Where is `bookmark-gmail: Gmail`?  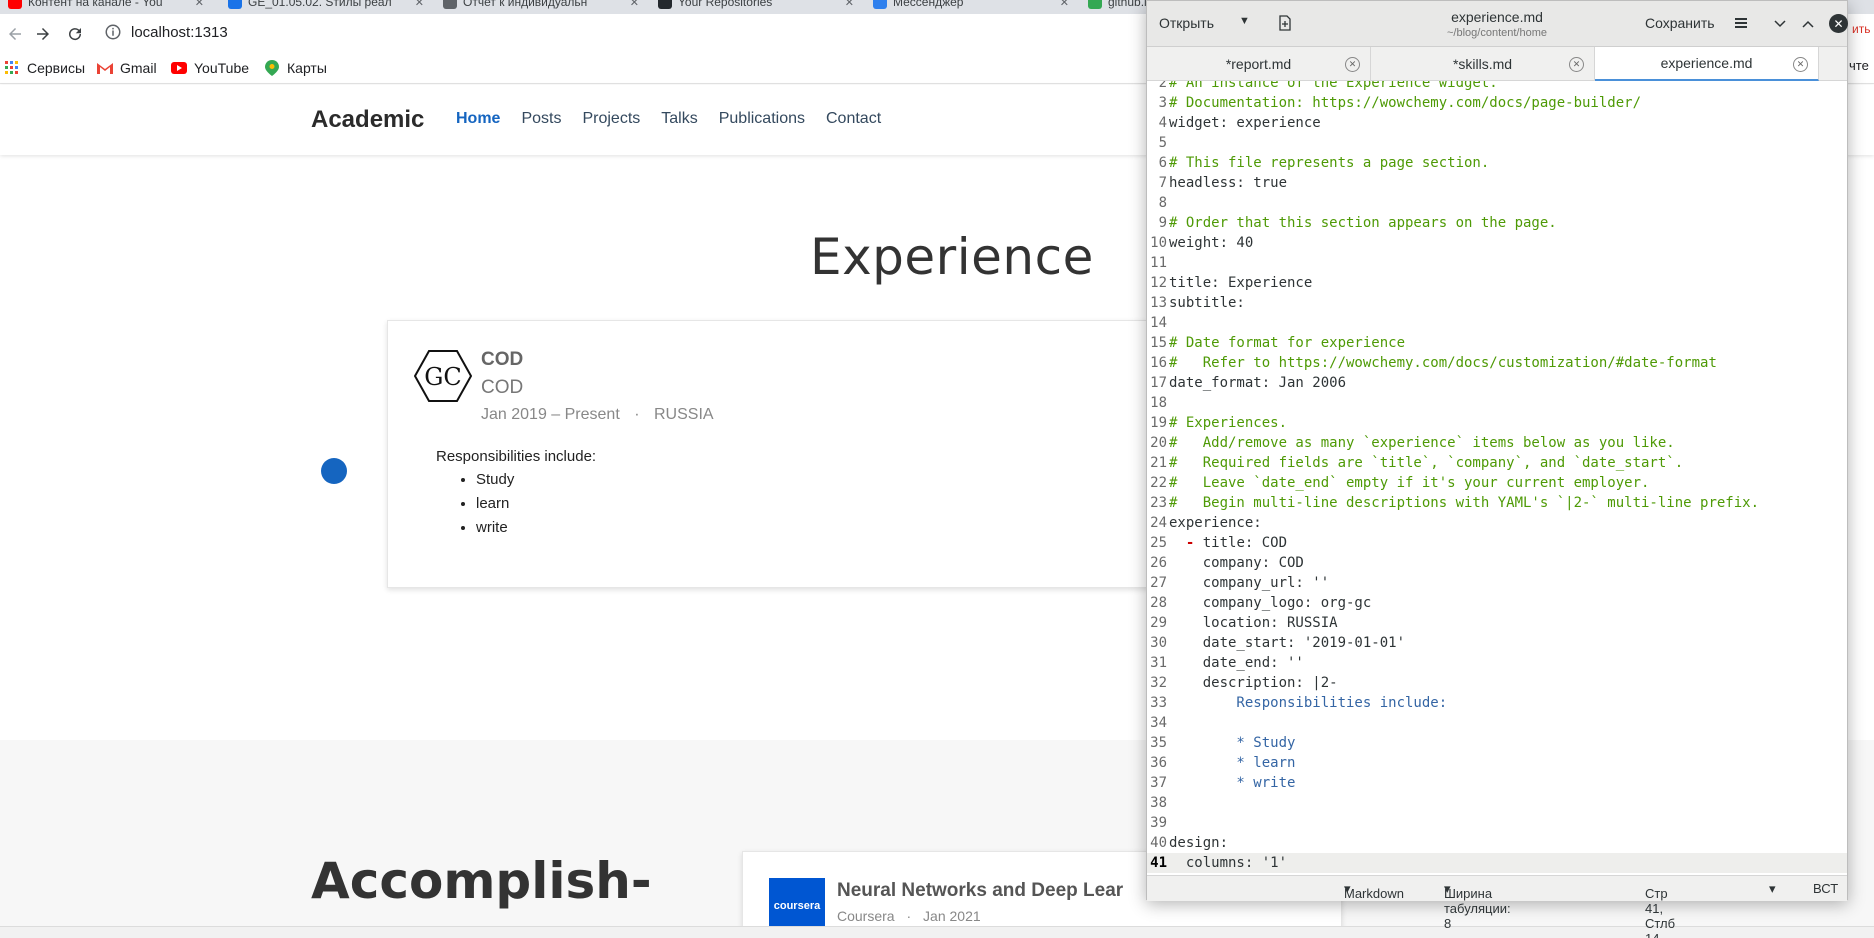
bookmark-gmail: Gmail is located at coordinates (127, 68).